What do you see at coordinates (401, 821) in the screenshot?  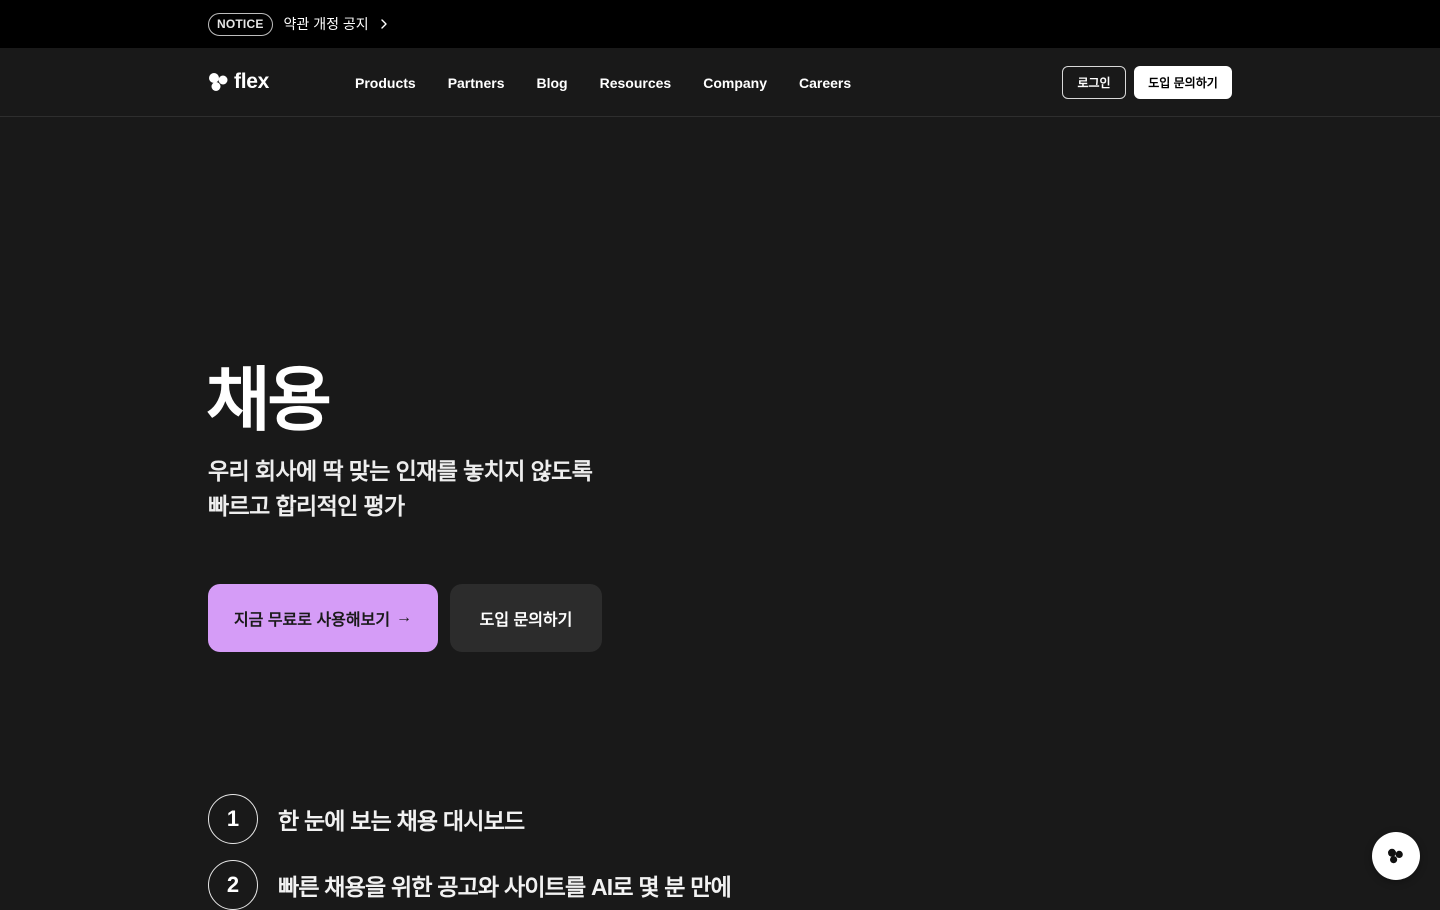 I see `feature-label: 한 눈에 보는 채용 대시보드` at bounding box center [401, 821].